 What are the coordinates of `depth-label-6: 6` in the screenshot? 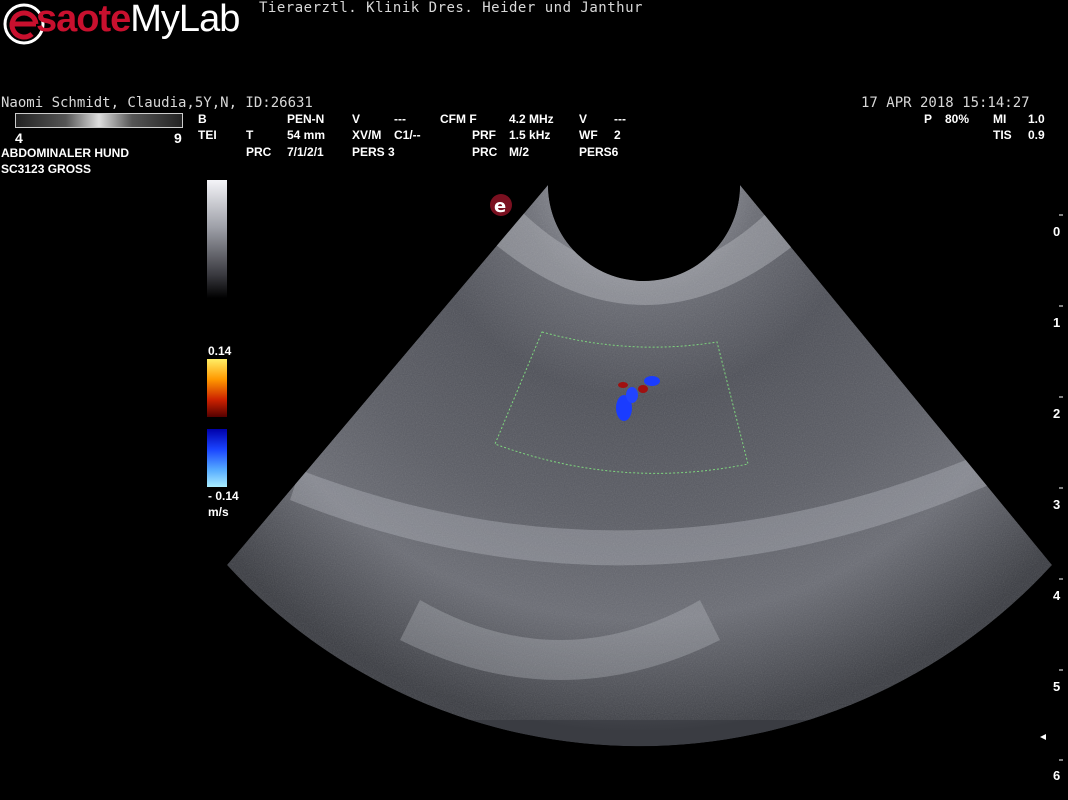 It's located at (1057, 775).